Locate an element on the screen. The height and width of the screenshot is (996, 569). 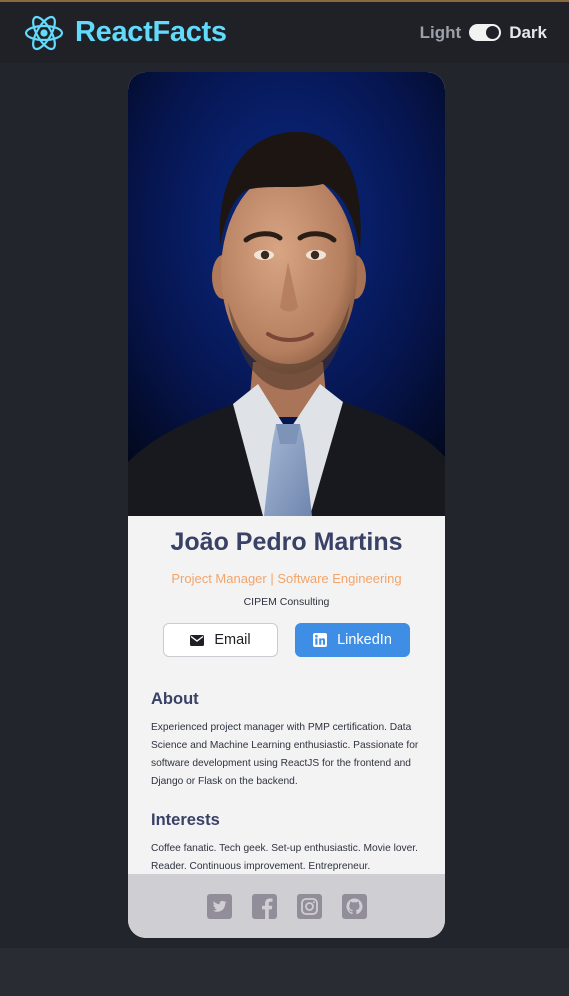
facebook-icon is located at coordinates (264, 906).